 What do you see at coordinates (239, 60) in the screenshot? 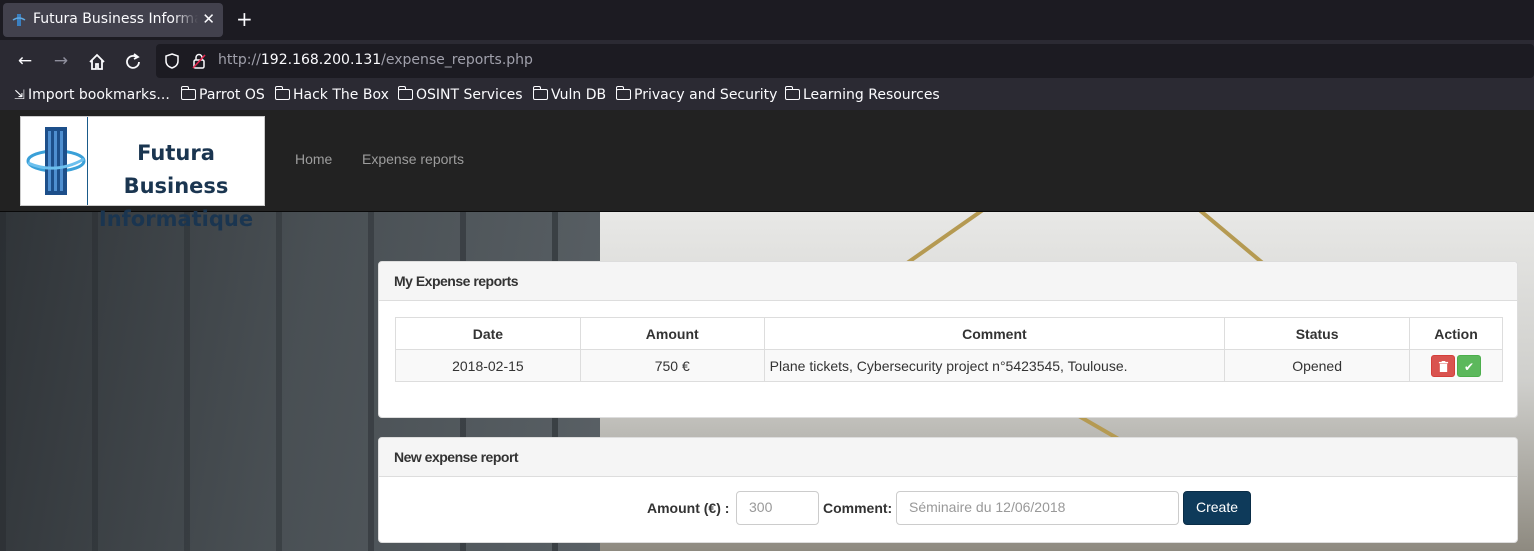
I see `url-prefix: http://` at bounding box center [239, 60].